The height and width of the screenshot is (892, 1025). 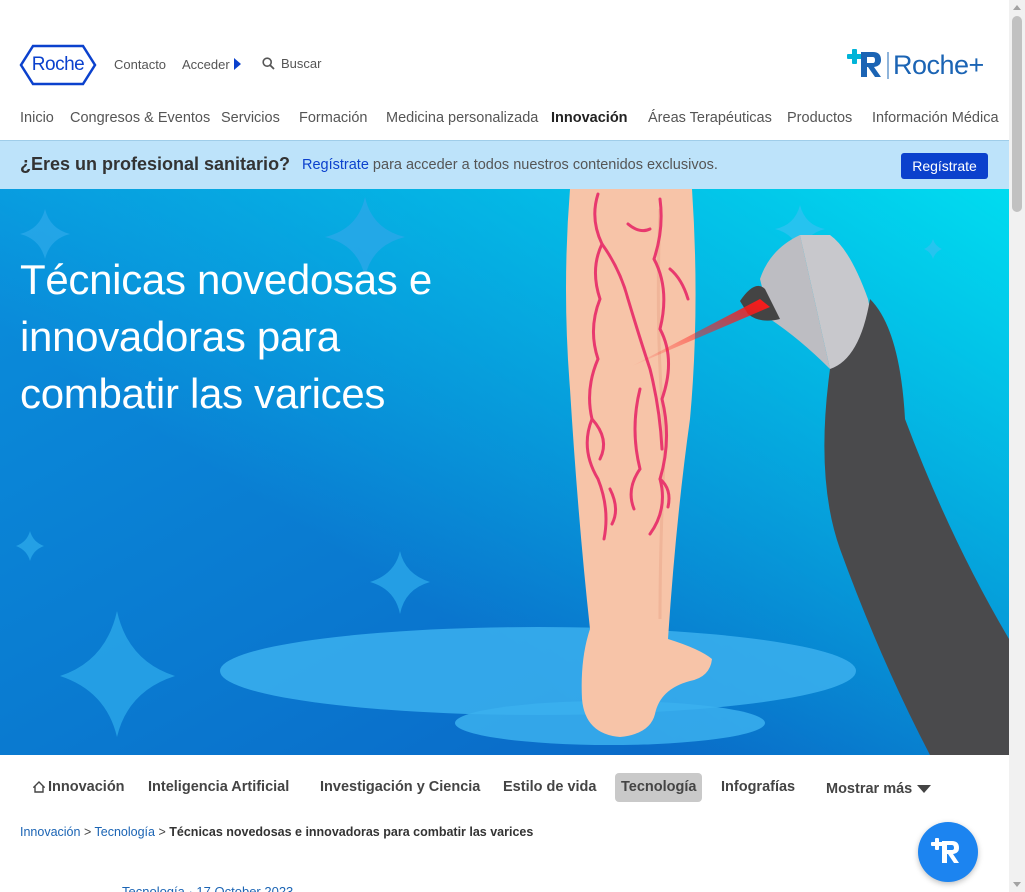 What do you see at coordinates (208, 888) in the screenshot?
I see `article-date-line: Tecnología · 17 October 2023` at bounding box center [208, 888].